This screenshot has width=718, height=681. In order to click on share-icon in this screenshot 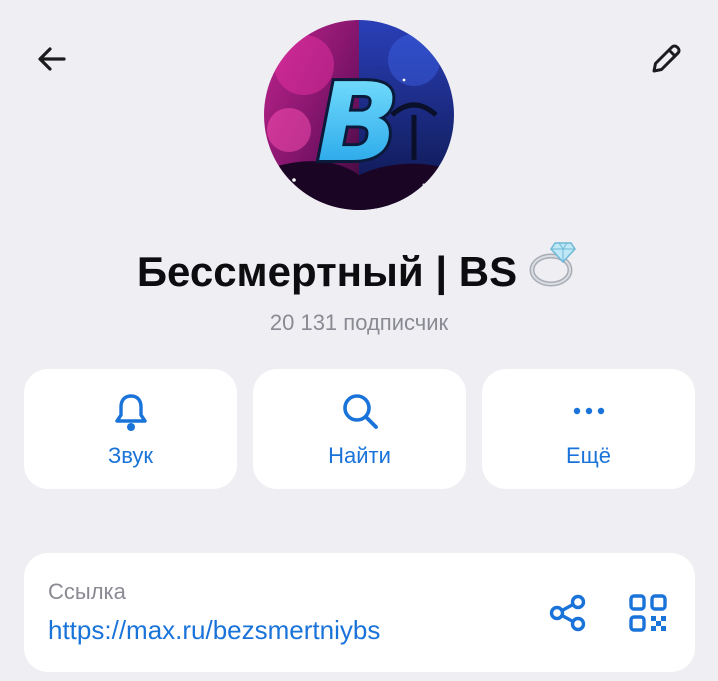, I will do `click(567, 613)`.